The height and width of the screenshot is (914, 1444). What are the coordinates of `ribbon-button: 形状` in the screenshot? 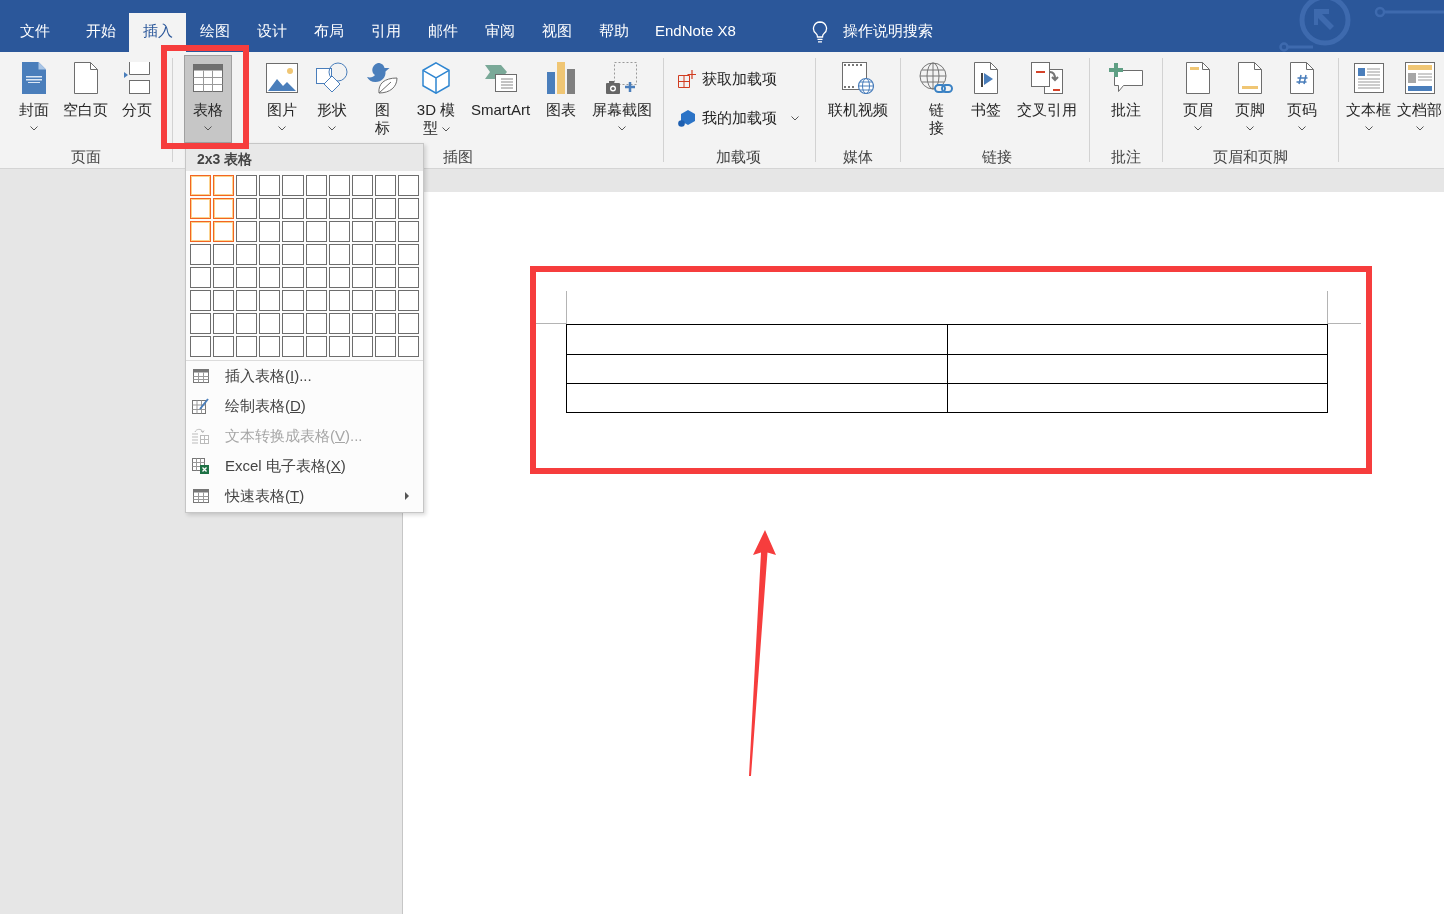 It's located at (332, 99).